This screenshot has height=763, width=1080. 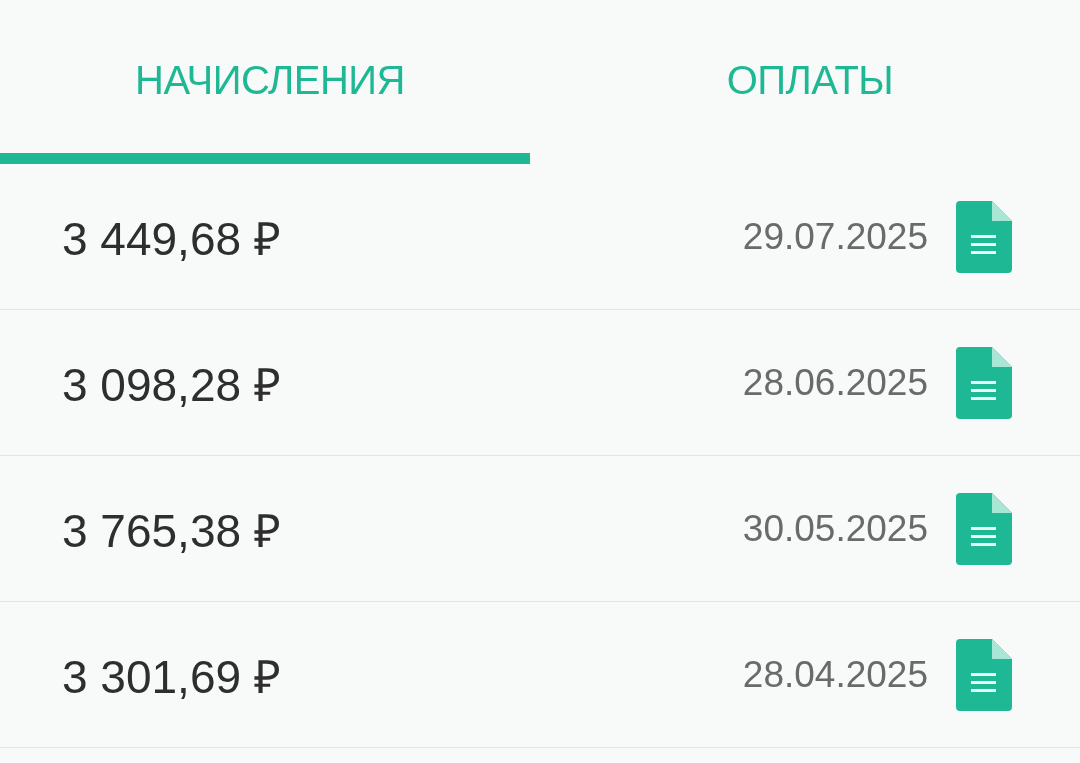 I want to click on amount-text: 3 098,28 ₽, so click(x=172, y=385).